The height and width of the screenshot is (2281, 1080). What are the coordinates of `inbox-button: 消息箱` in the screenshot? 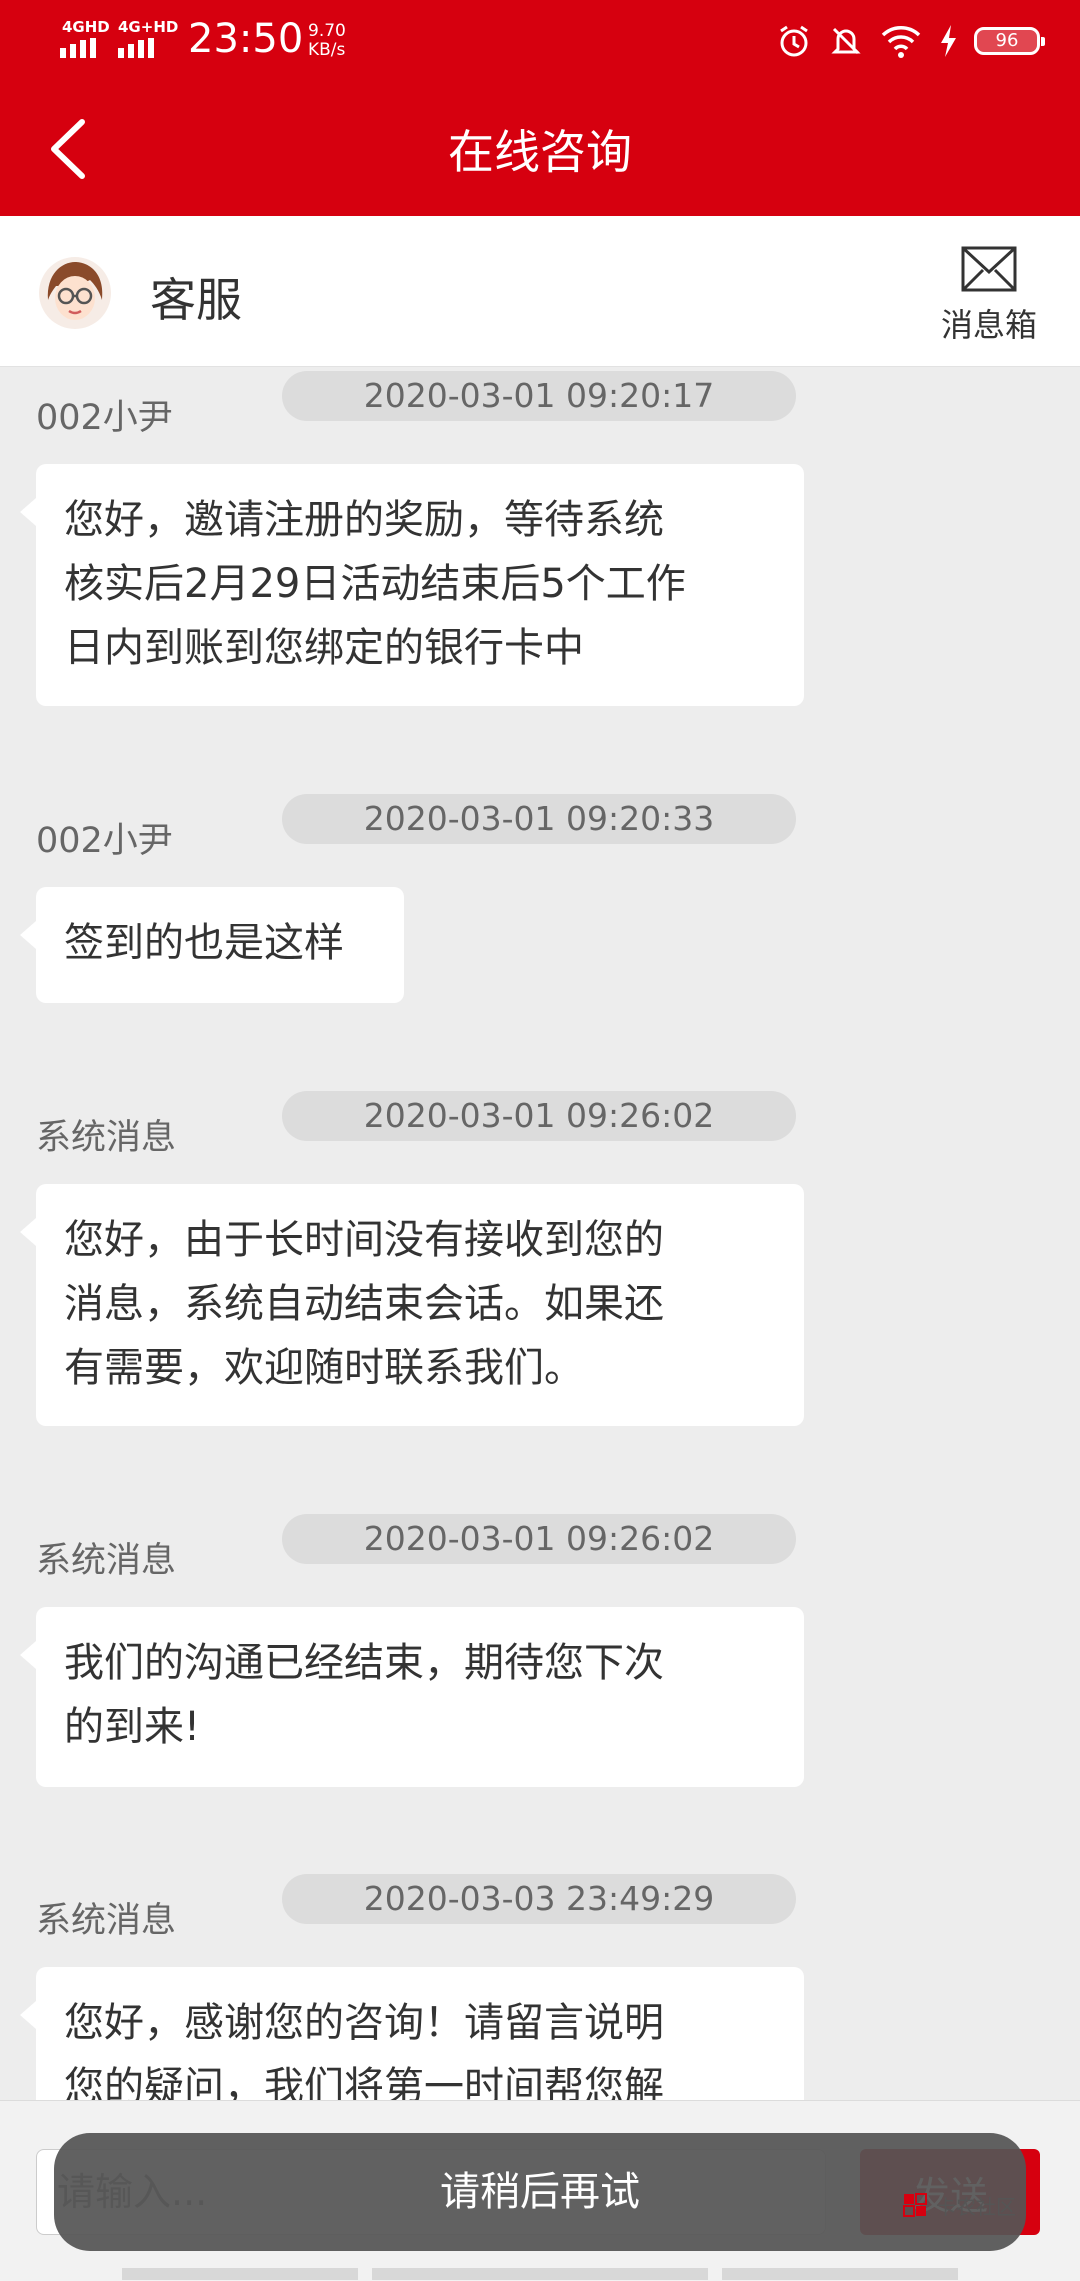 It's located at (989, 296).